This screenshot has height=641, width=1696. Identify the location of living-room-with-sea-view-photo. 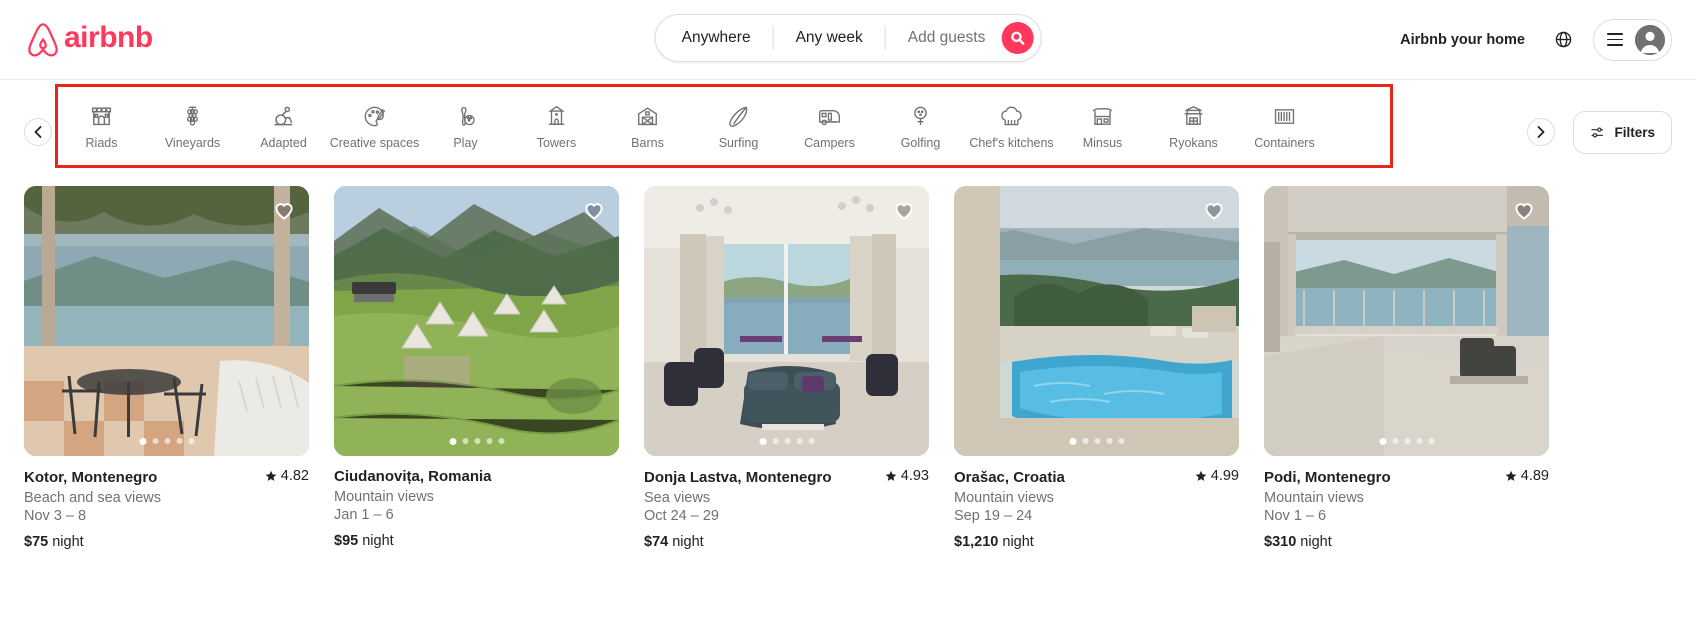
(786, 321).